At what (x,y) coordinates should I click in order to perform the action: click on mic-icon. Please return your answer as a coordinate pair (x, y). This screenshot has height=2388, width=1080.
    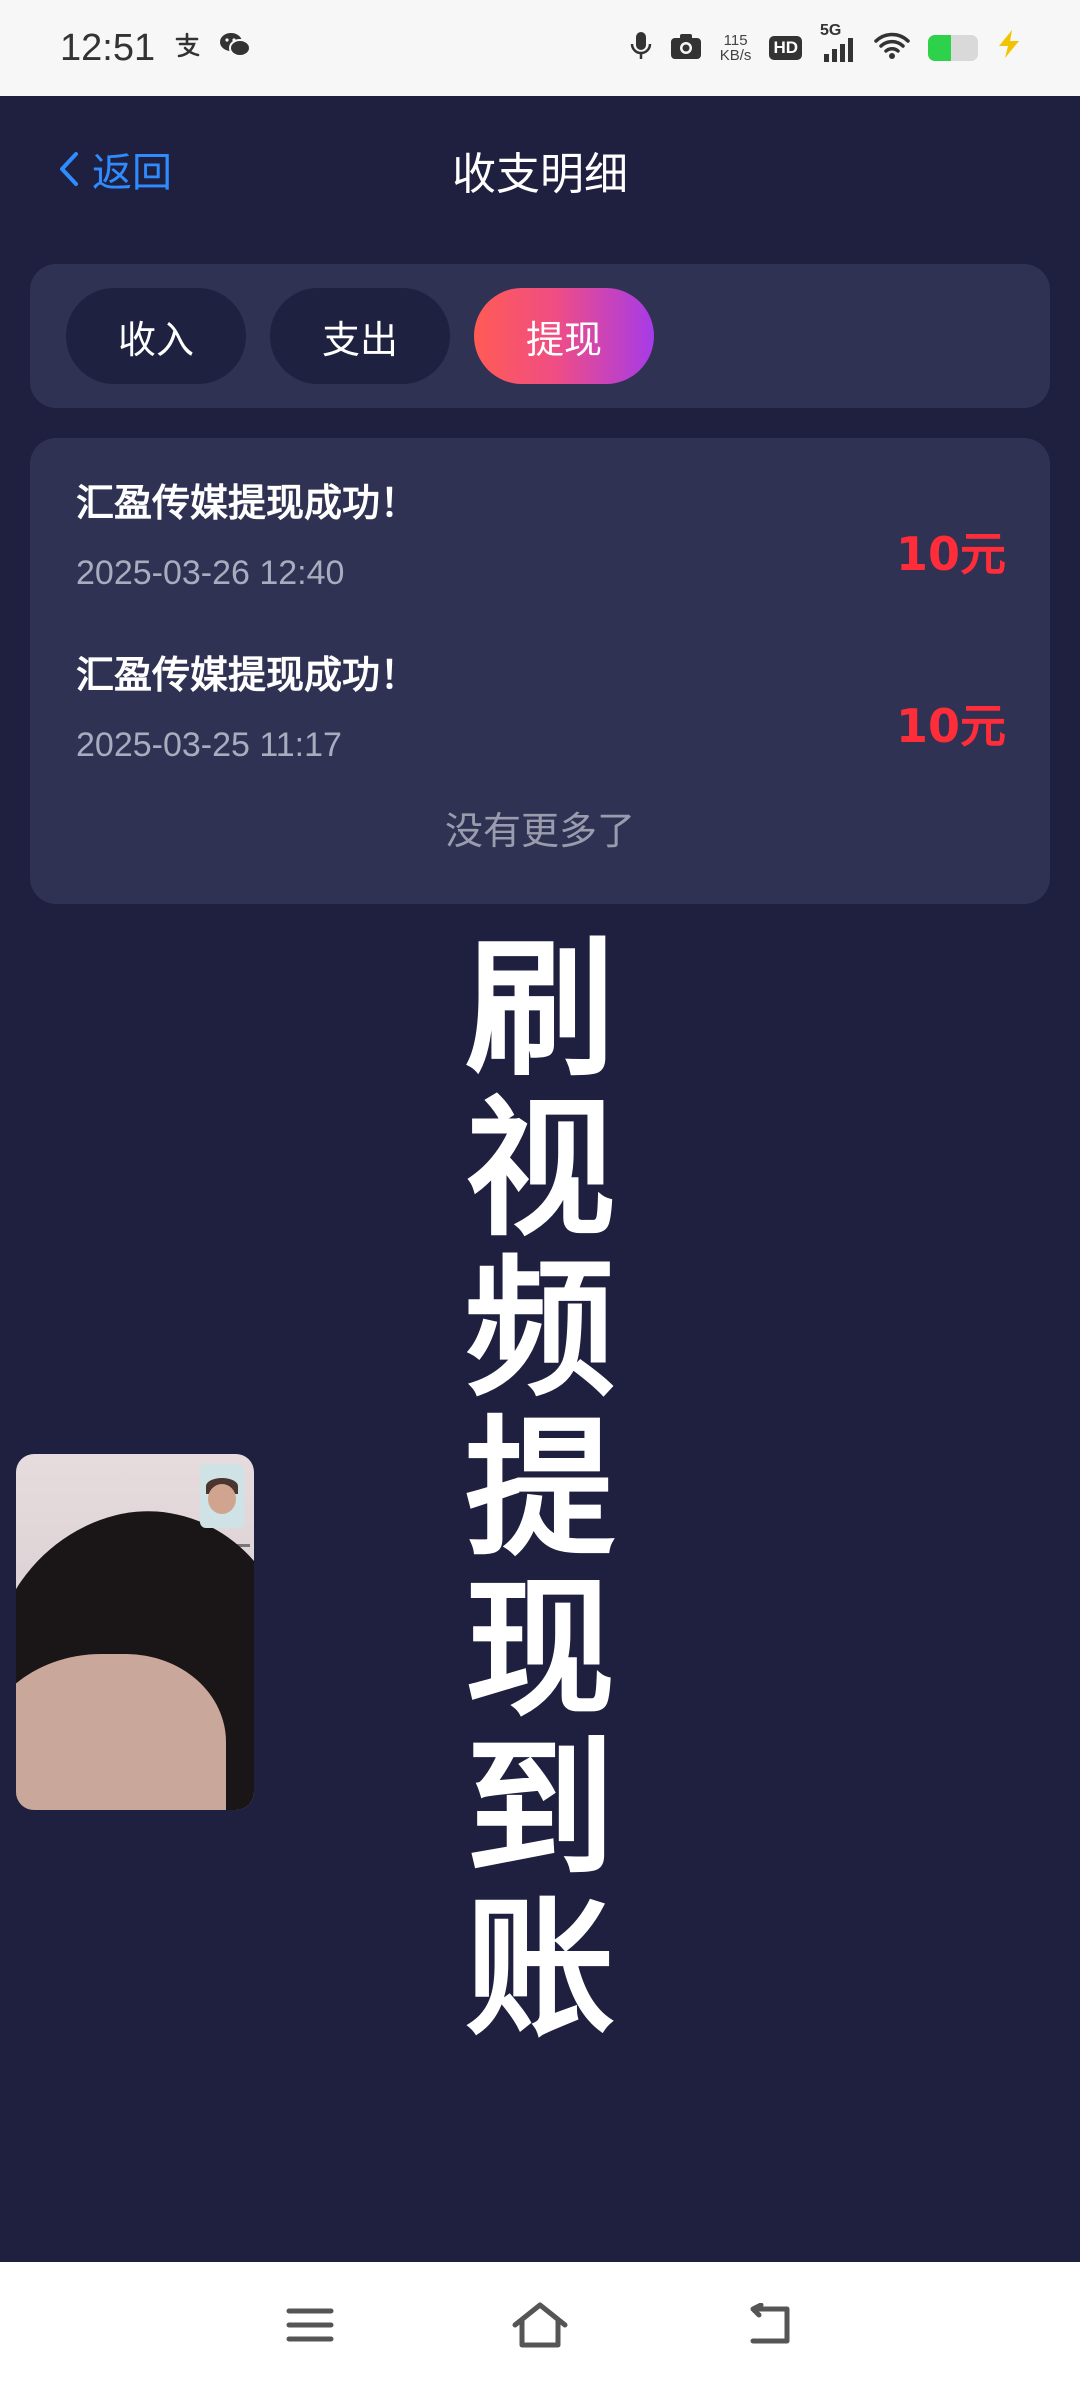
    Looking at the image, I should click on (641, 48).